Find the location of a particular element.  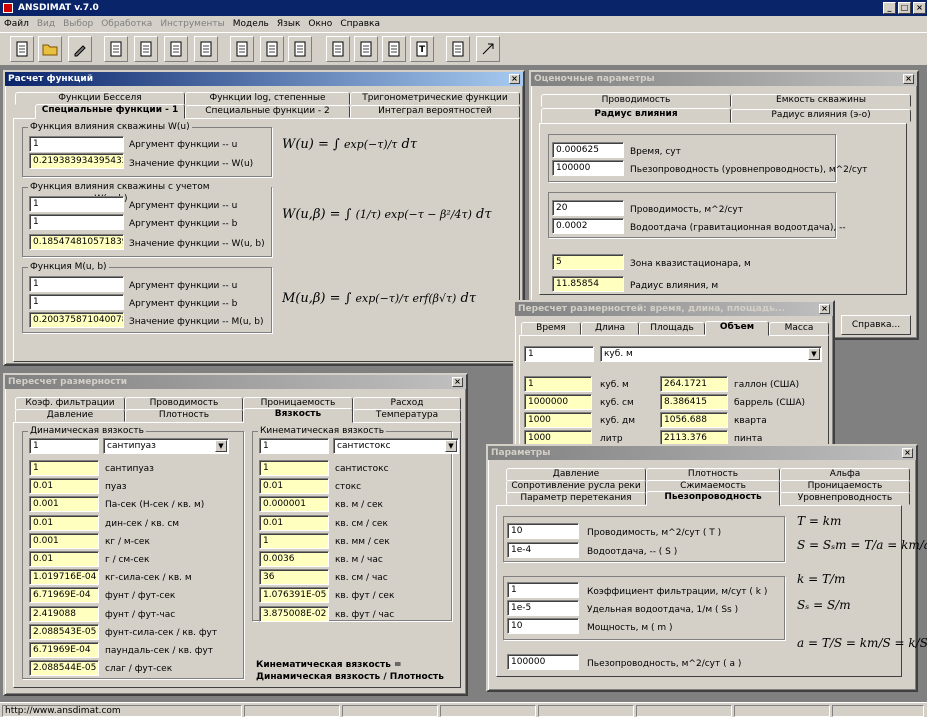

minimize-window-button: _ is located at coordinates (889, 8).